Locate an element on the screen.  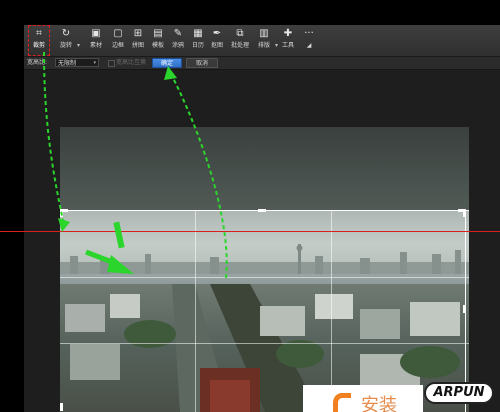
toolbar-label: 素材 is located at coordinates (95, 45).